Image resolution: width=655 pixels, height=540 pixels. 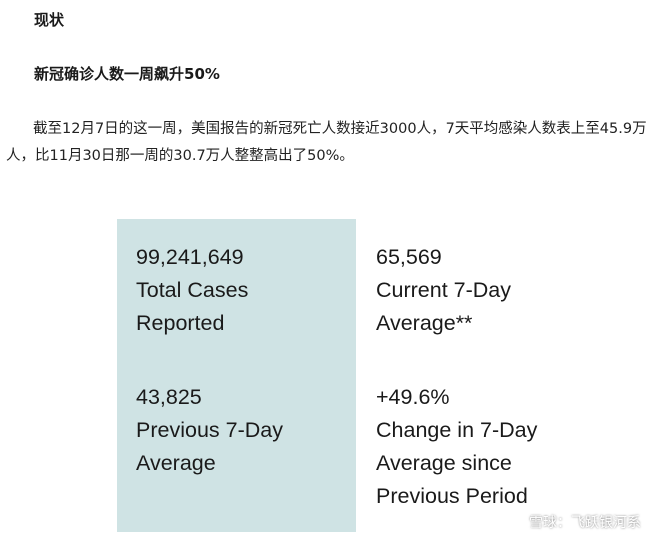 I want to click on watermark: 雪球：飞跃银河系, so click(x=574, y=522).